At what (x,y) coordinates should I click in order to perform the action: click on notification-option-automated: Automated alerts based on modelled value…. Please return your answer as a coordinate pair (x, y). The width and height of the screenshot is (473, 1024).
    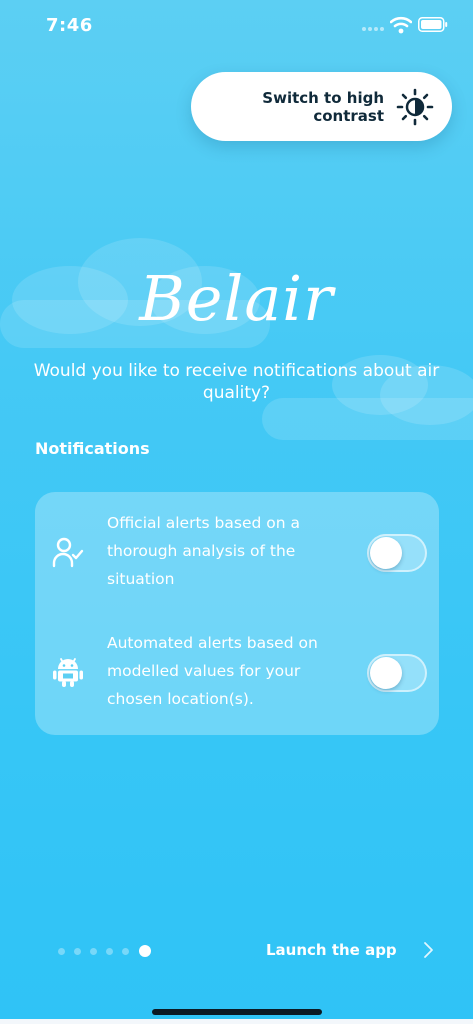
    Looking at the image, I should click on (237, 679).